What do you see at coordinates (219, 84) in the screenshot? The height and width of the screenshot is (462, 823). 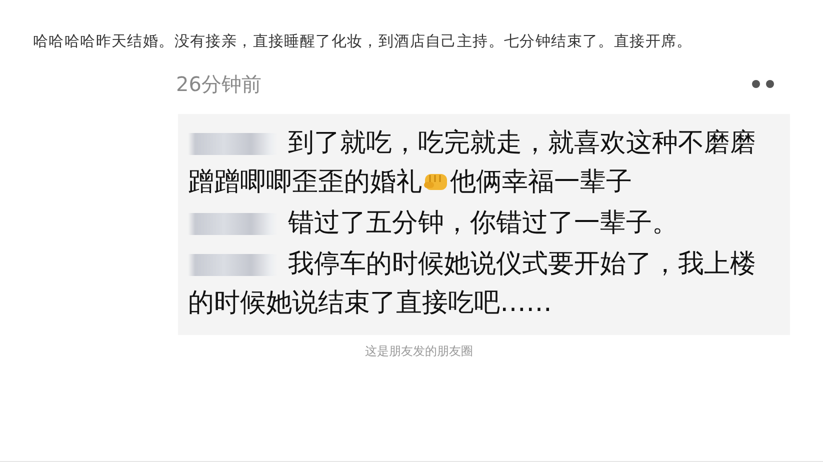 I see `post-time: 26分钟前` at bounding box center [219, 84].